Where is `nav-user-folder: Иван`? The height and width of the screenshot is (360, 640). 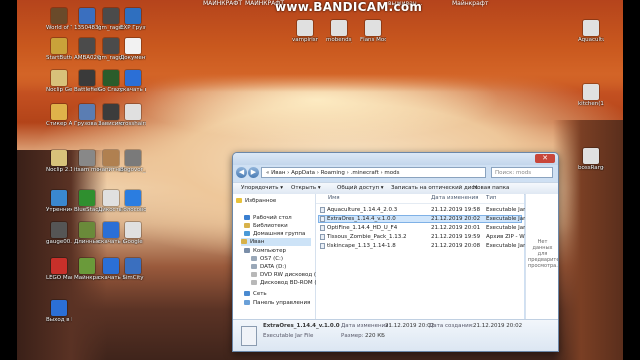
nav-user-folder: Иван is located at coordinates (276, 242).